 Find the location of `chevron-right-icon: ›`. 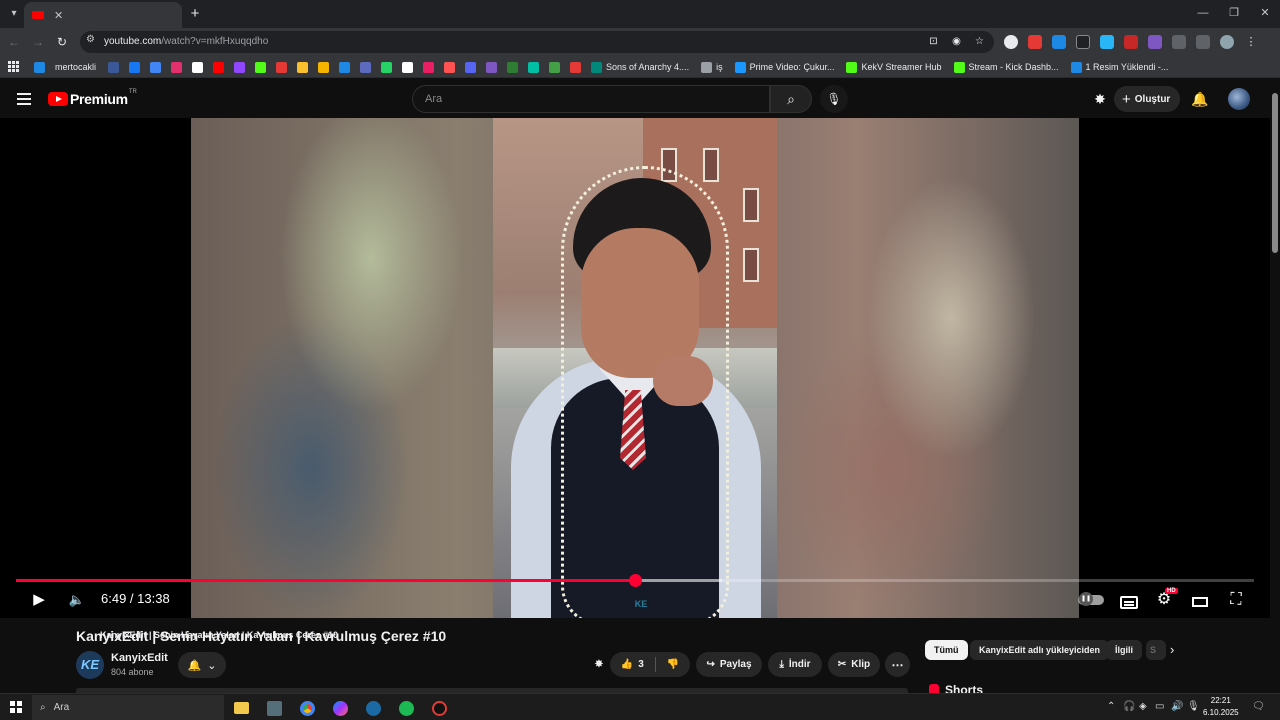

chevron-right-icon: › is located at coordinates (1172, 649).